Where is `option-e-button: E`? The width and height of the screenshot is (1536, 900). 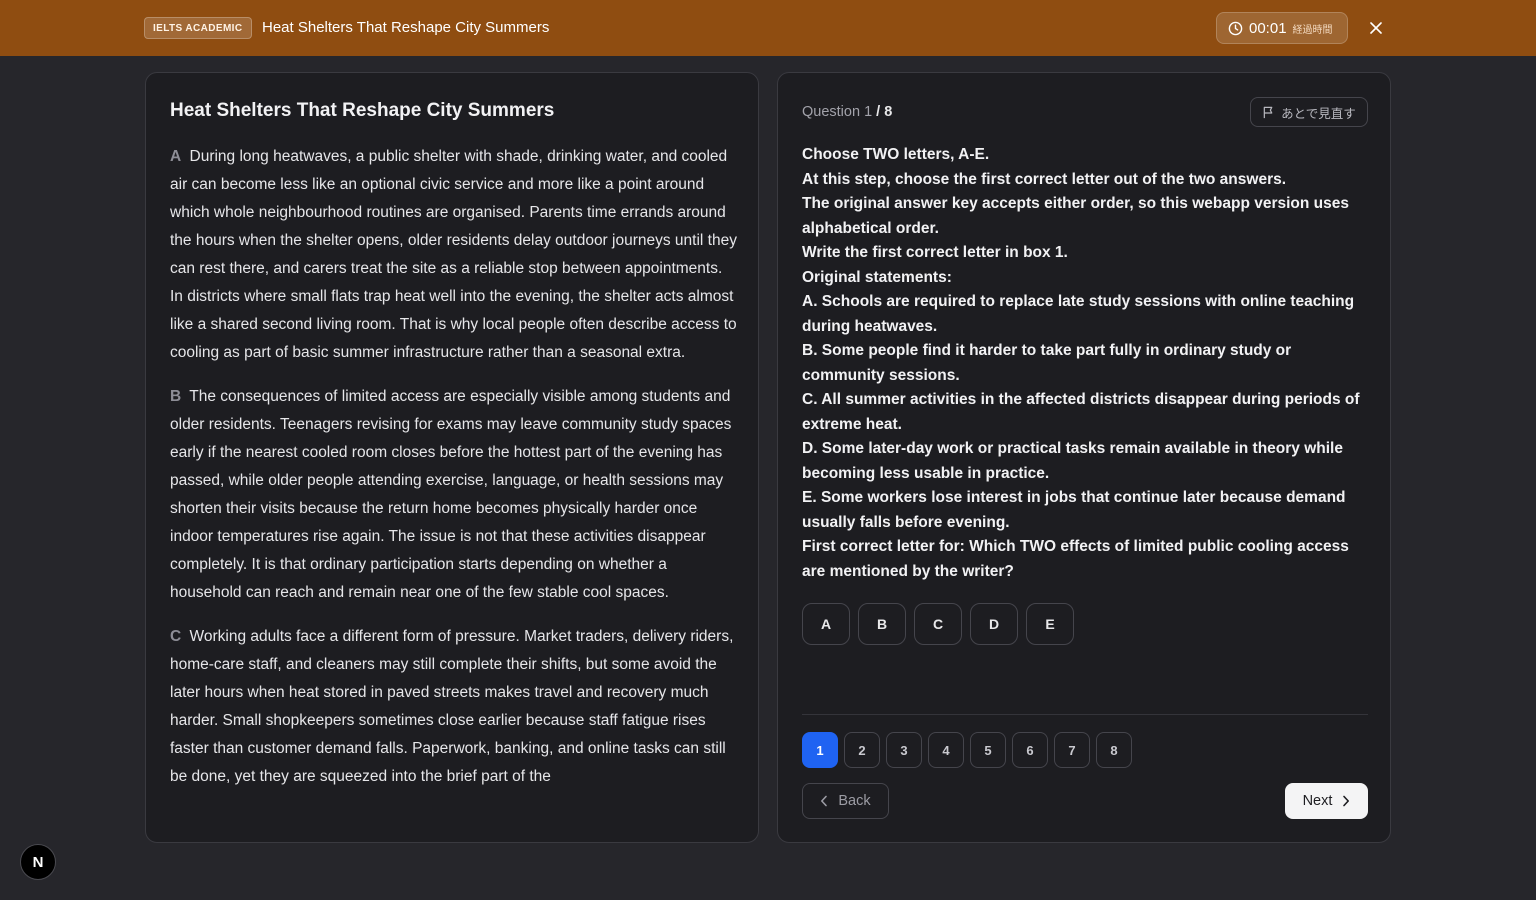
option-e-button: E is located at coordinates (1050, 624).